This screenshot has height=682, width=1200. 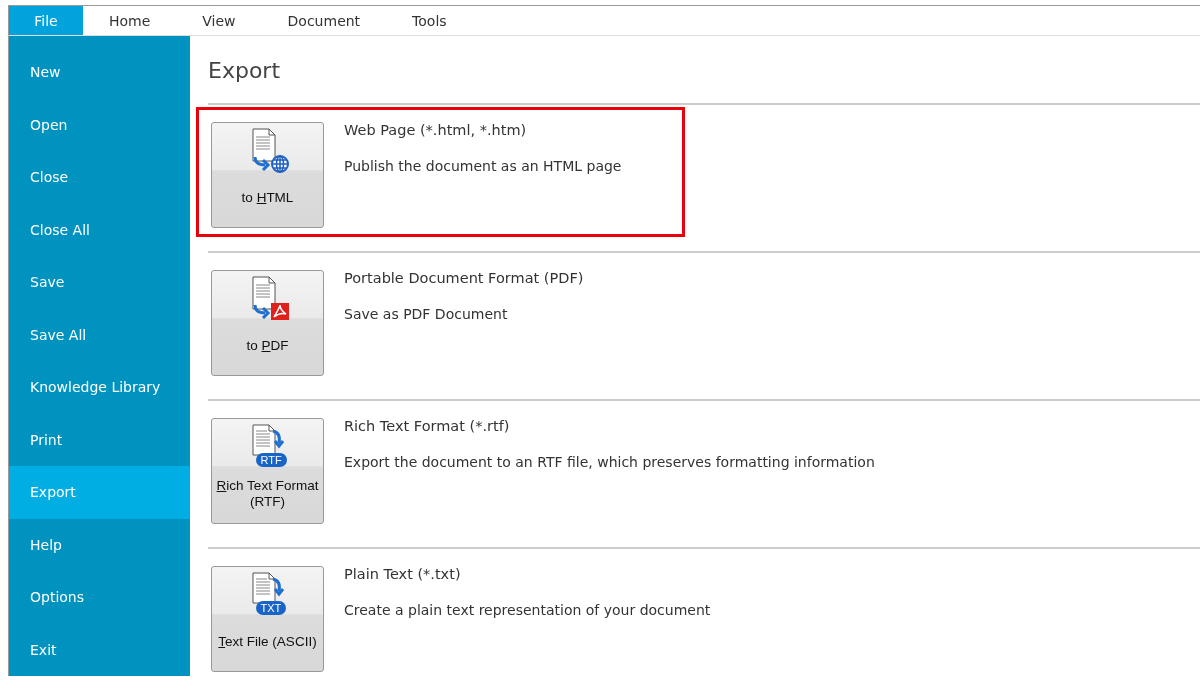 What do you see at coordinates (426, 314) in the screenshot?
I see `option-description: Save as PDF Document` at bounding box center [426, 314].